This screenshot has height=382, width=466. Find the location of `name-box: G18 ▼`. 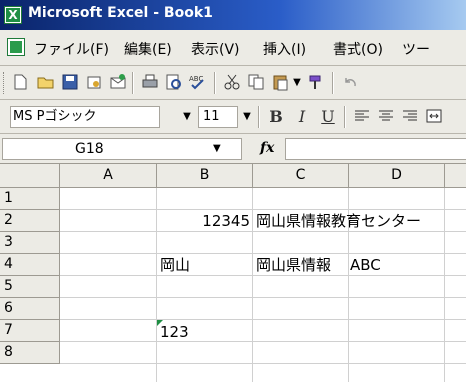

name-box: G18 ▼ is located at coordinates (122, 149).